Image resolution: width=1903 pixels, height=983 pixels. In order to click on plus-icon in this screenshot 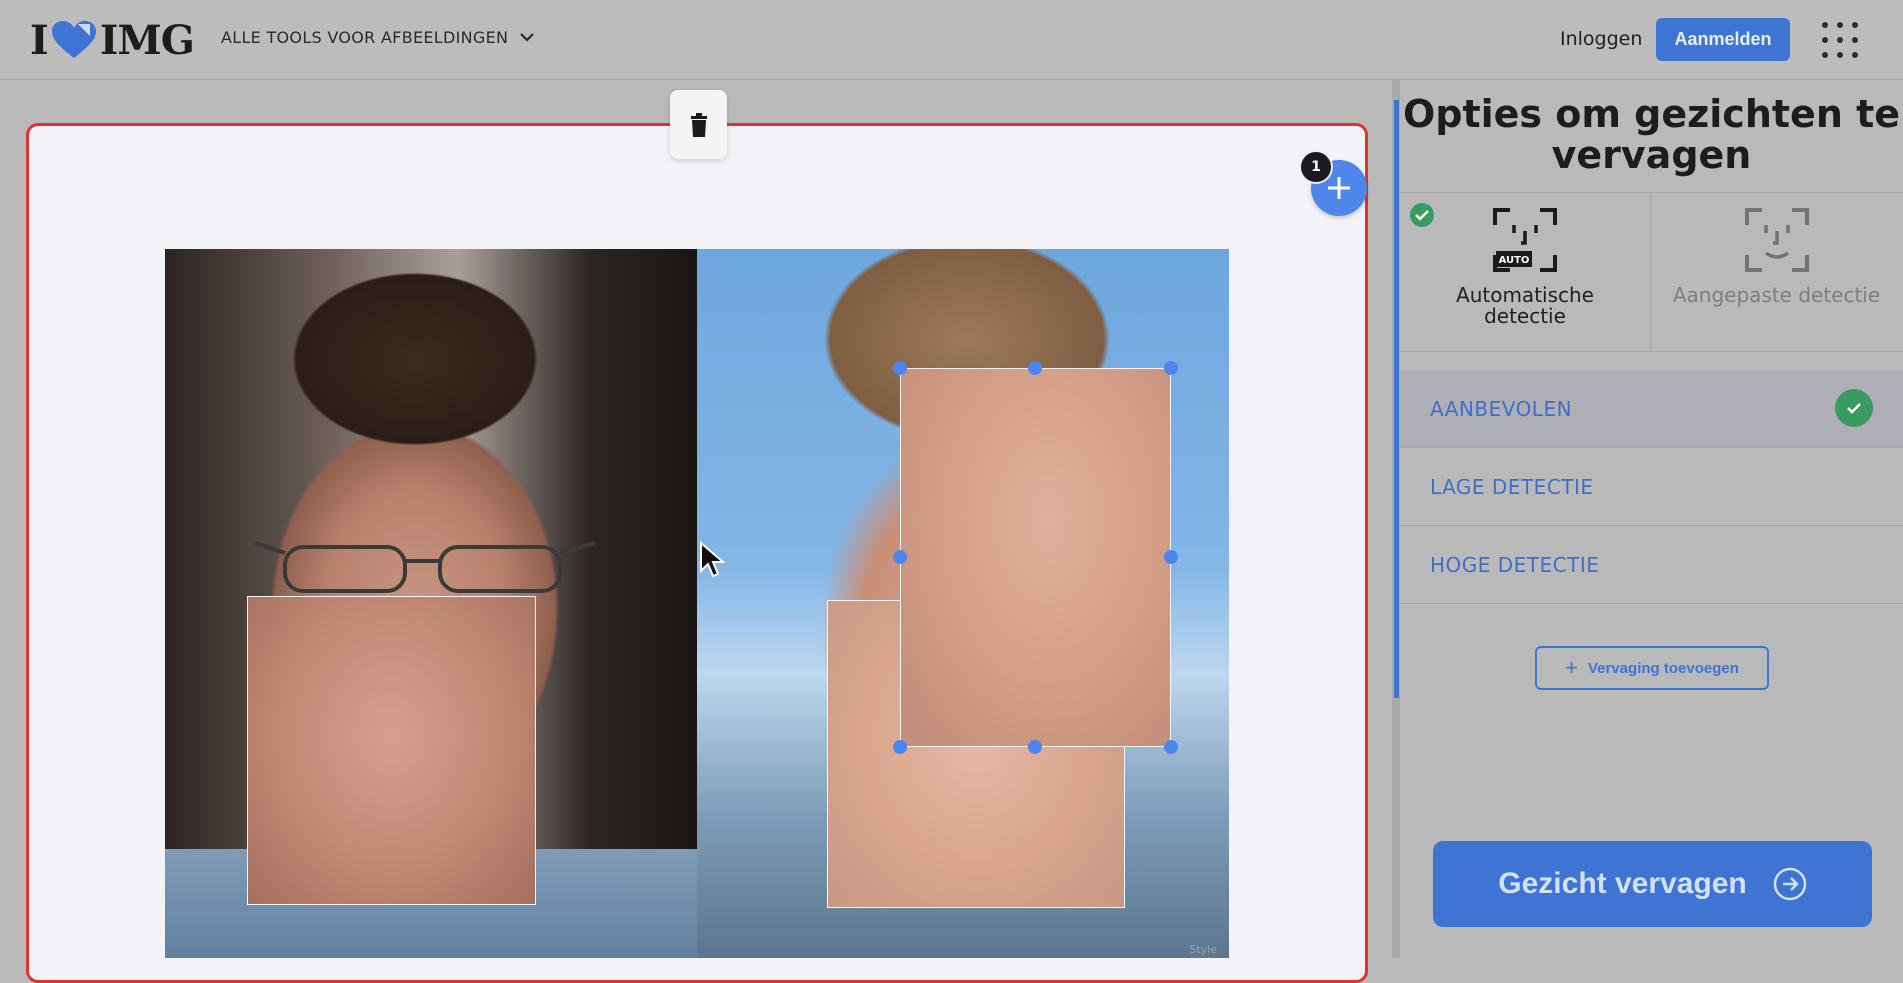, I will do `click(1339, 188)`.